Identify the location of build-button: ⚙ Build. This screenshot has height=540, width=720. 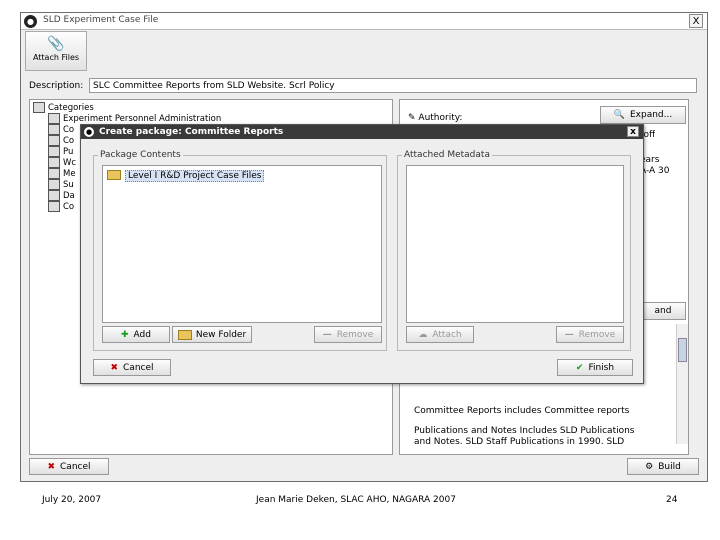
(663, 466).